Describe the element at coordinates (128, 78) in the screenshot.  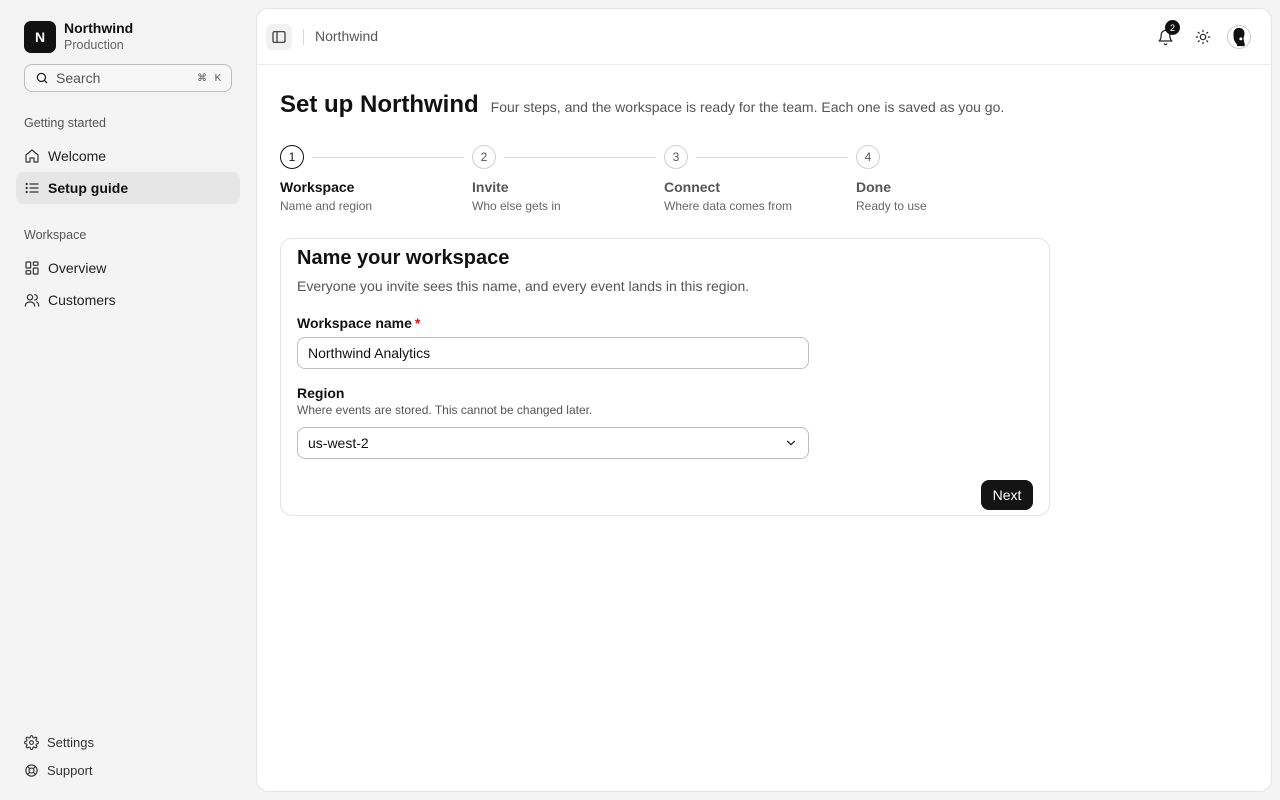
I see `search-input: Search ⌘ K` at that location.